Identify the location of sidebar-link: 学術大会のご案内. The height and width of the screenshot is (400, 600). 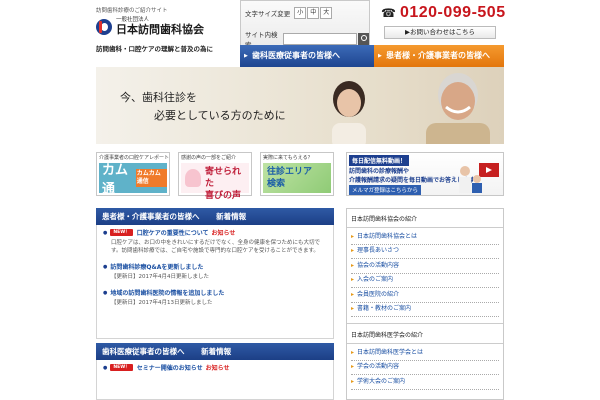
(425, 382).